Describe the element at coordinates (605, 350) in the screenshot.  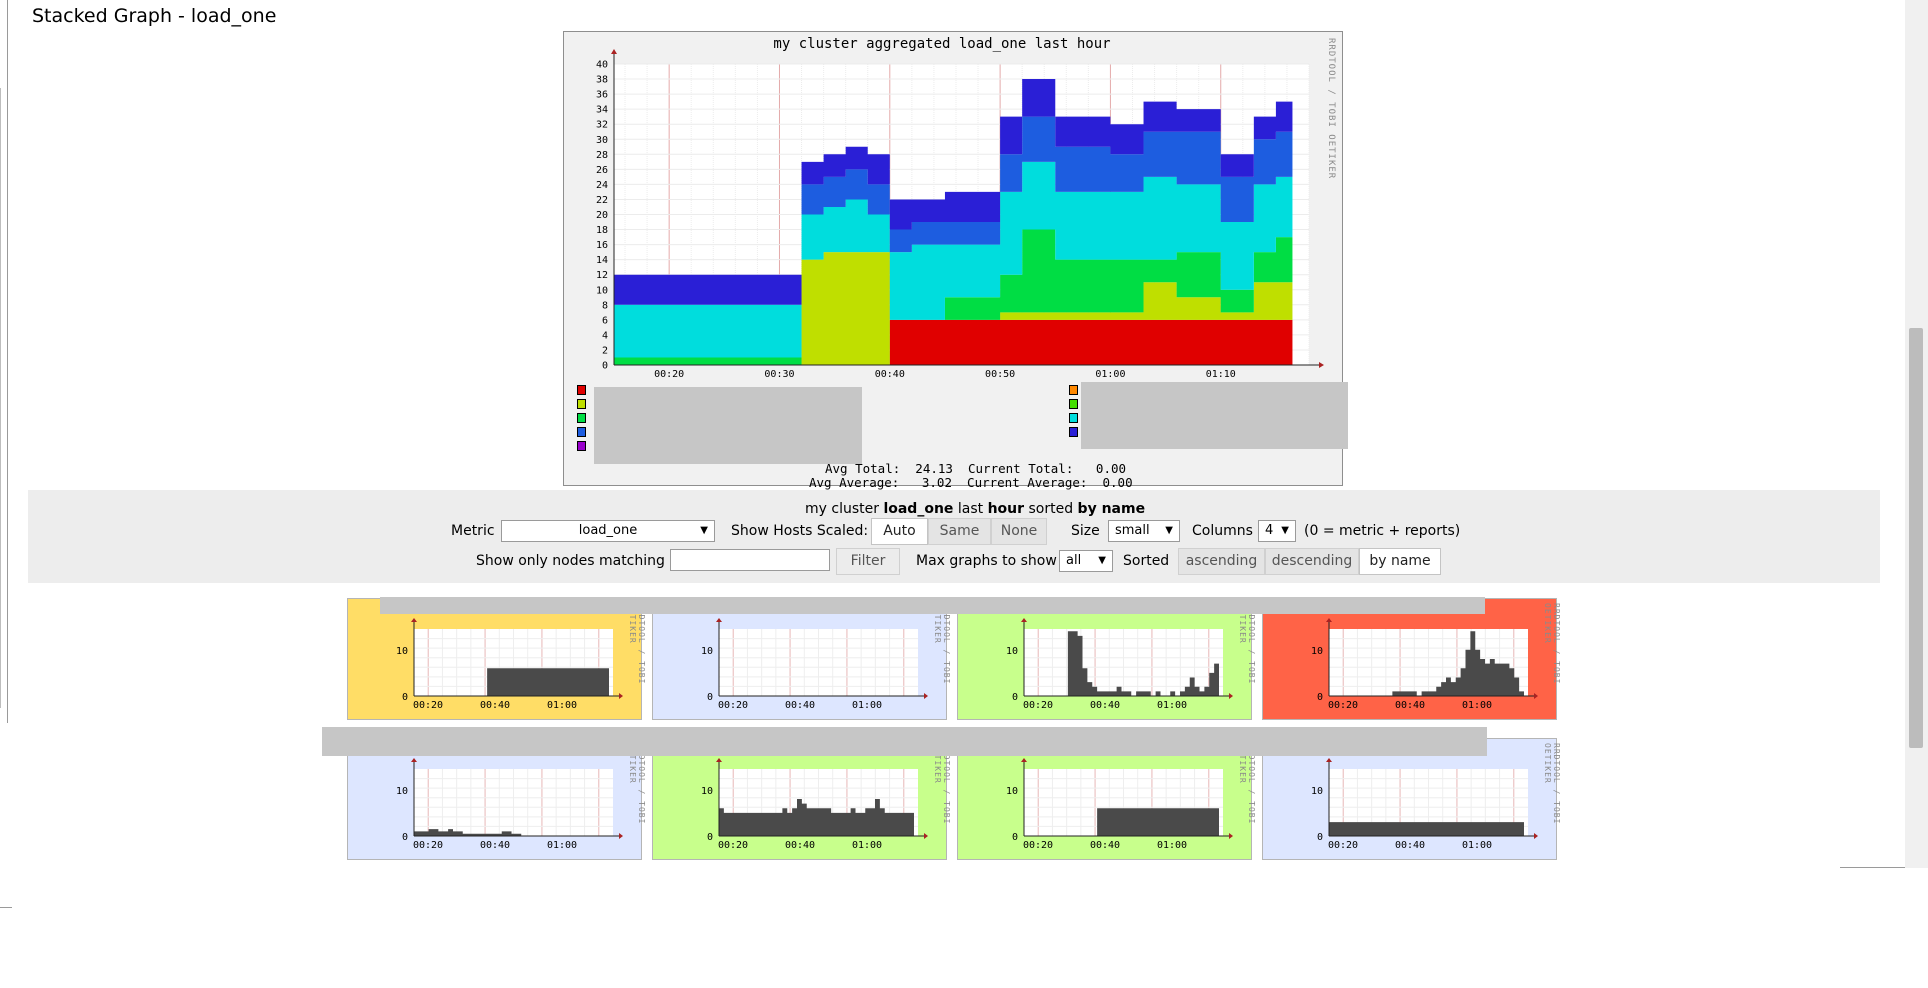
I see `y-tick-label: 2` at that location.